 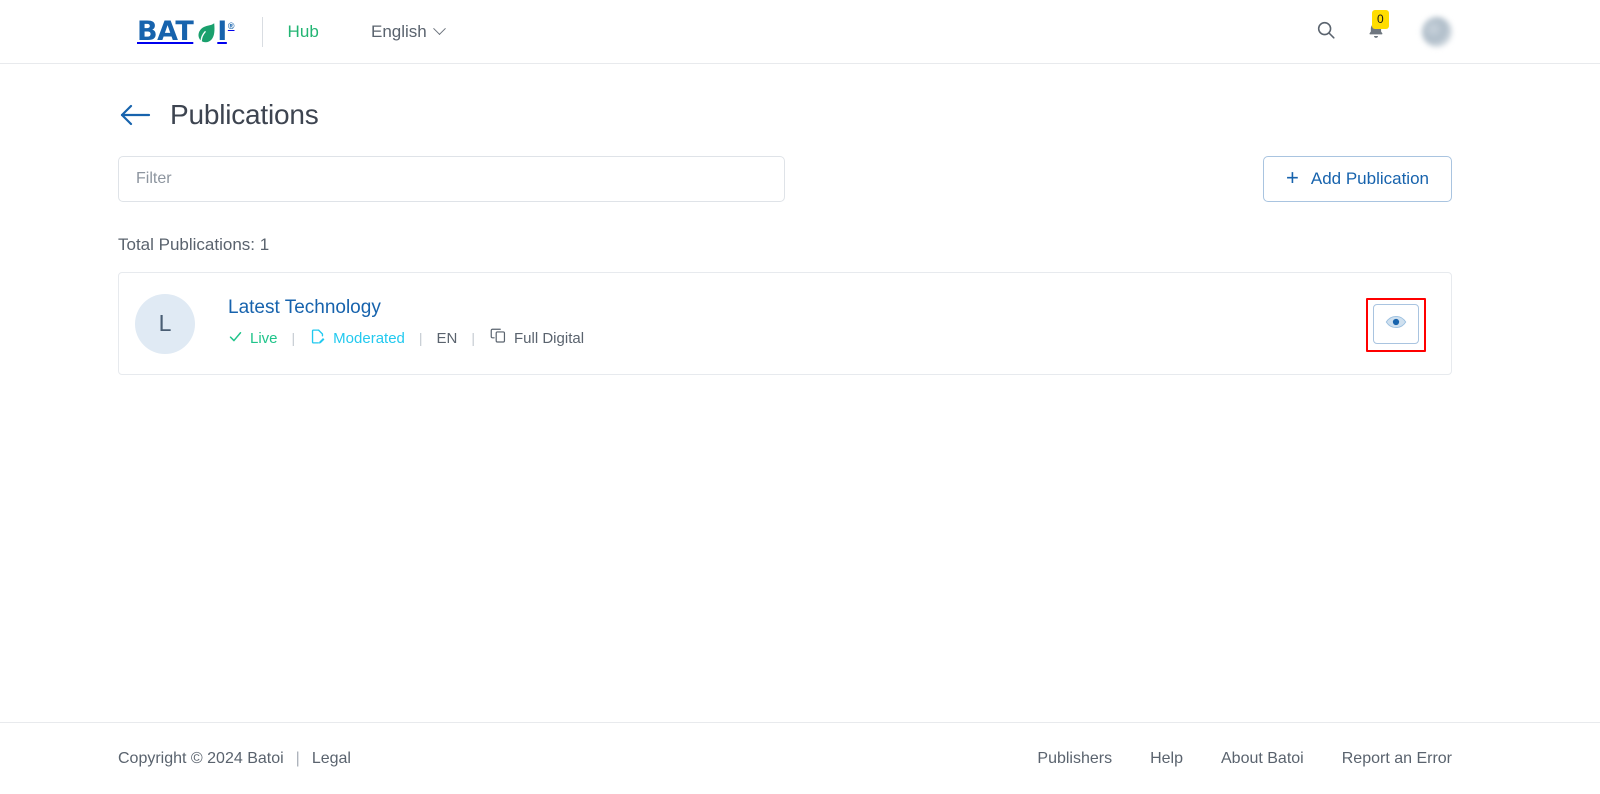 I want to click on publication-moderation-label: Moderated, so click(x=369, y=338).